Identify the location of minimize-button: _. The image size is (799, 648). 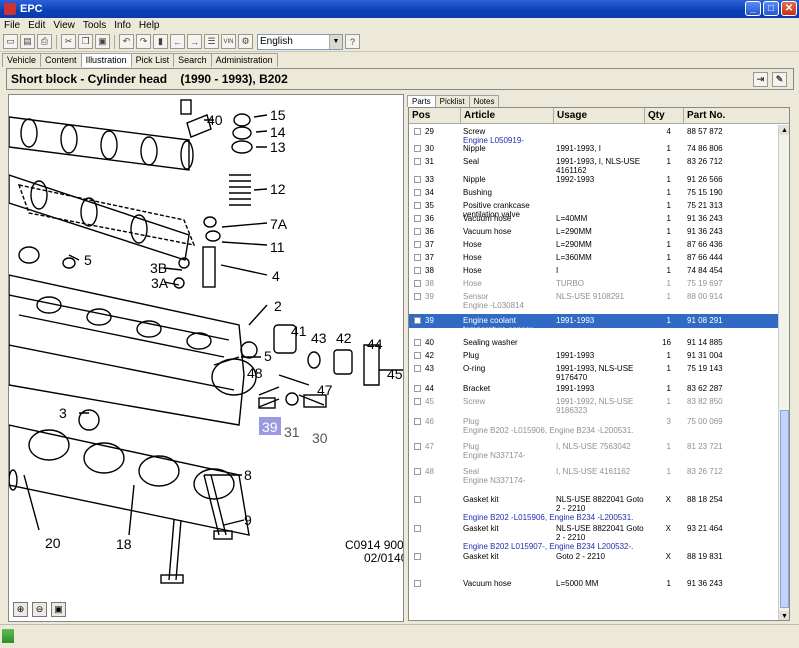
(753, 8).